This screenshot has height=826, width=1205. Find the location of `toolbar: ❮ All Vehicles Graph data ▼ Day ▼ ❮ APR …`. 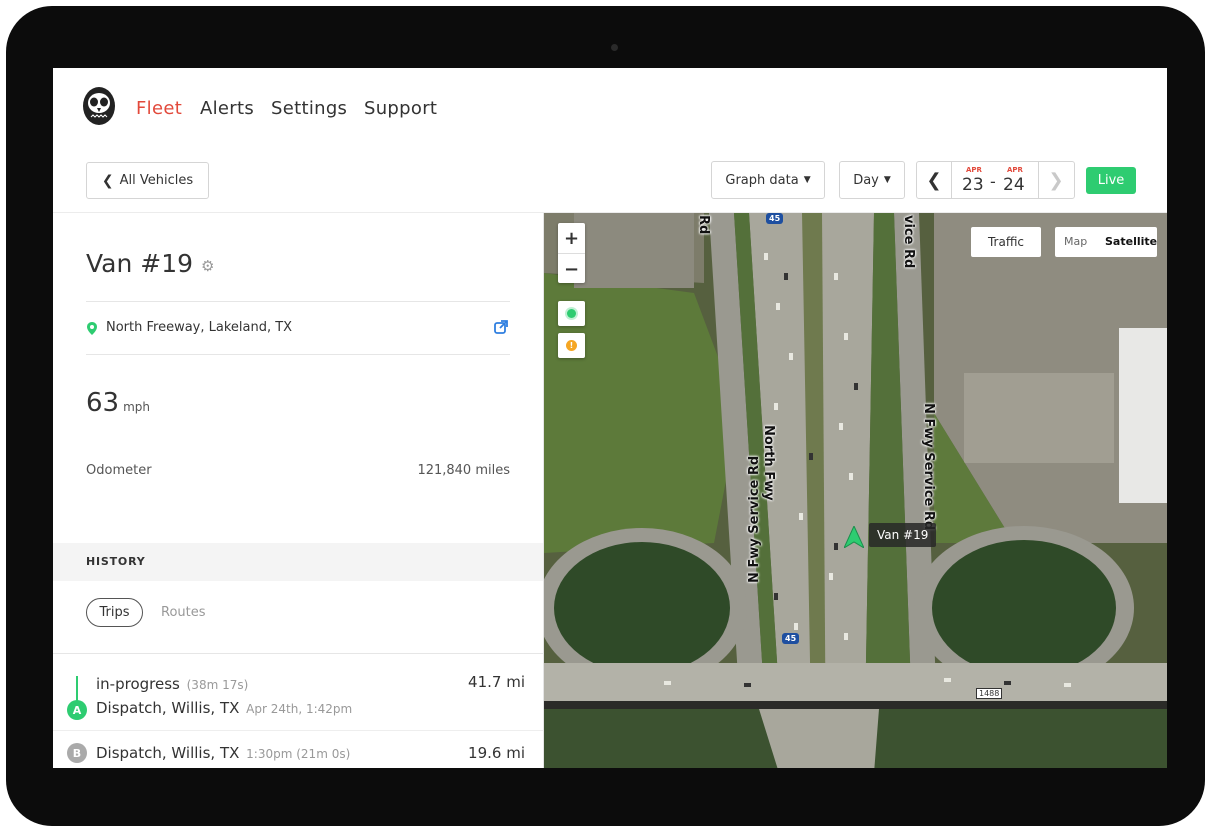

toolbar: ❮ All Vehicles Graph data ▼ Day ▼ ❮ APR … is located at coordinates (610, 181).